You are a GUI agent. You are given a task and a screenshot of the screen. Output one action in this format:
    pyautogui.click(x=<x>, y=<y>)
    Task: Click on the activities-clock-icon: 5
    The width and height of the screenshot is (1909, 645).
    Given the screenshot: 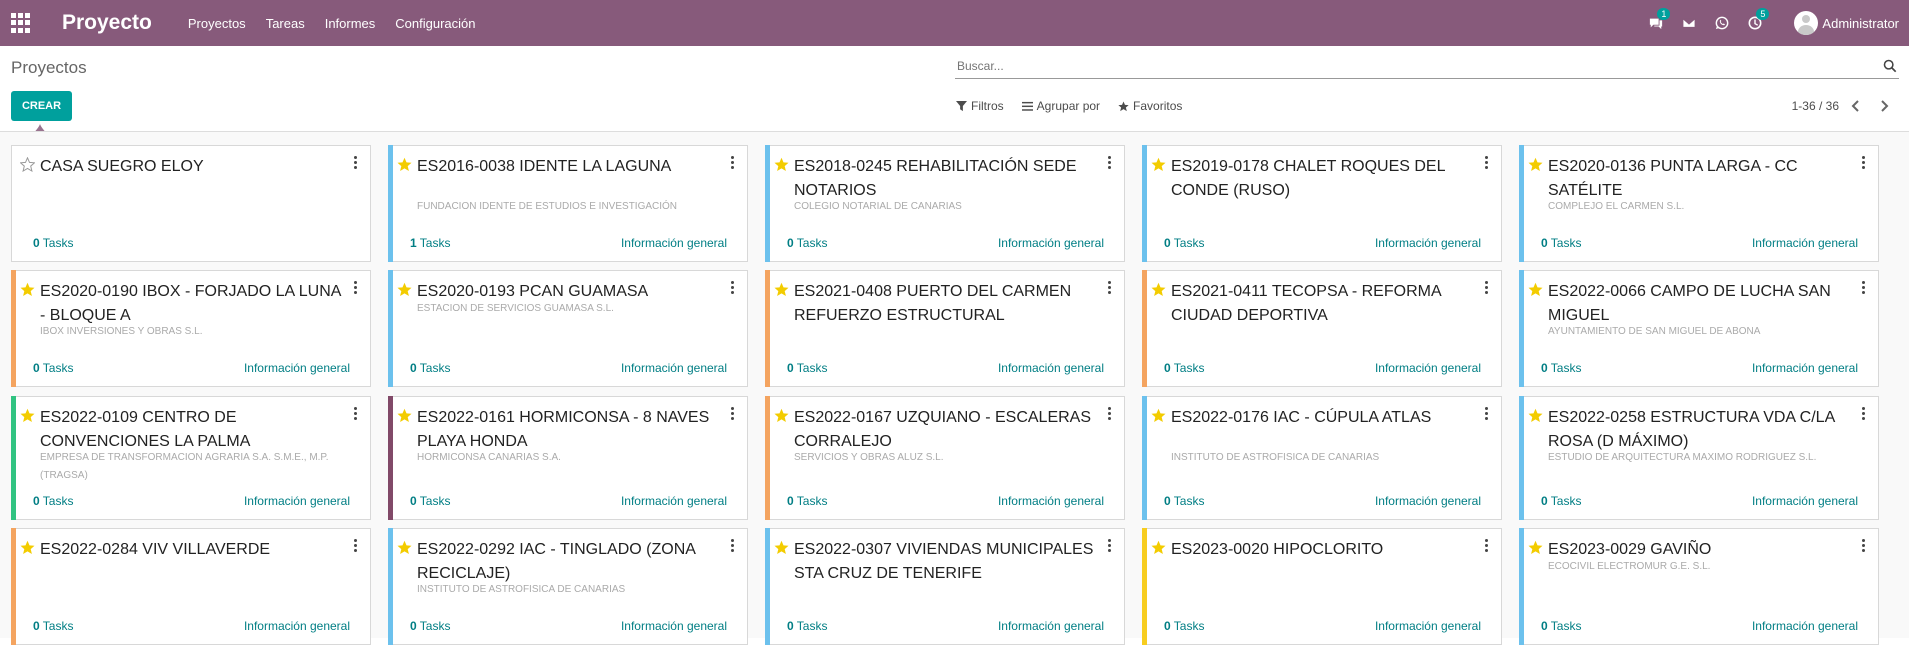 What is the action you would take?
    pyautogui.click(x=1758, y=20)
    